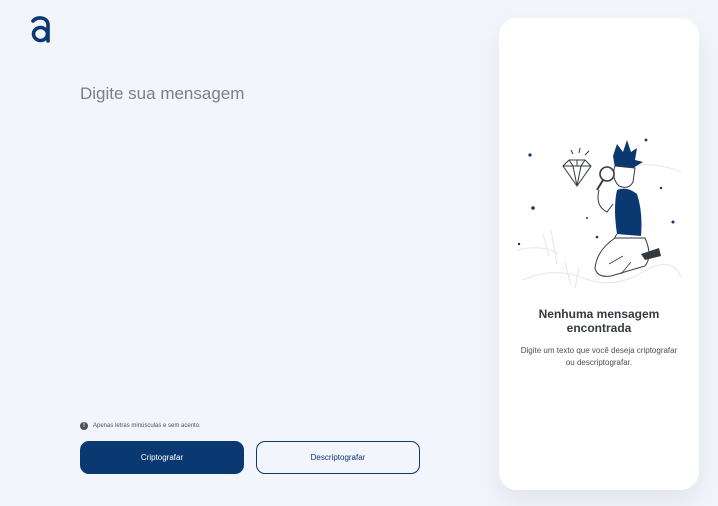 The image size is (718, 506). Describe the element at coordinates (162, 457) in the screenshot. I see `encrypt-button: Criptografar` at that location.